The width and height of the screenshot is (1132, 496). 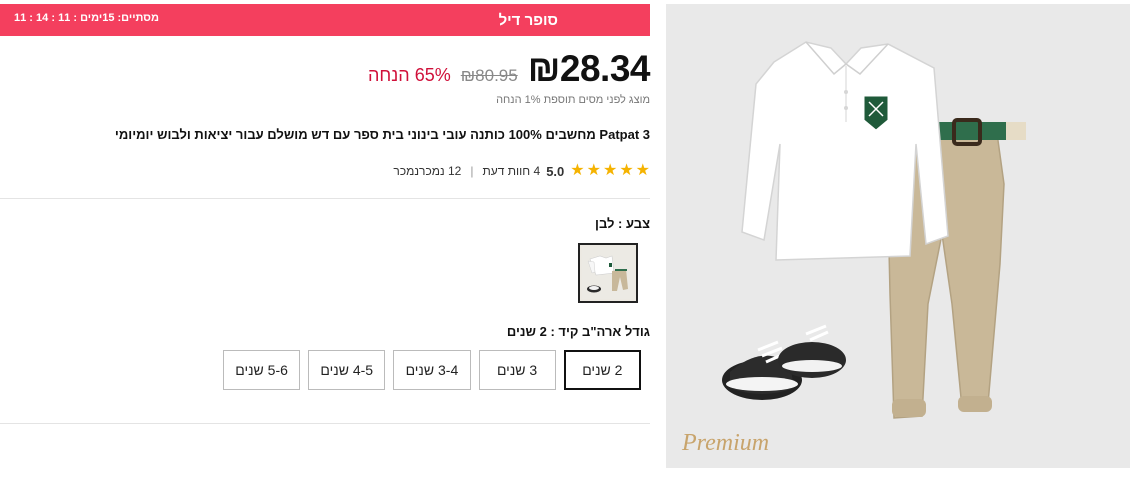 I want to click on outfit-thumbnail-icon, so click(x=608, y=273).